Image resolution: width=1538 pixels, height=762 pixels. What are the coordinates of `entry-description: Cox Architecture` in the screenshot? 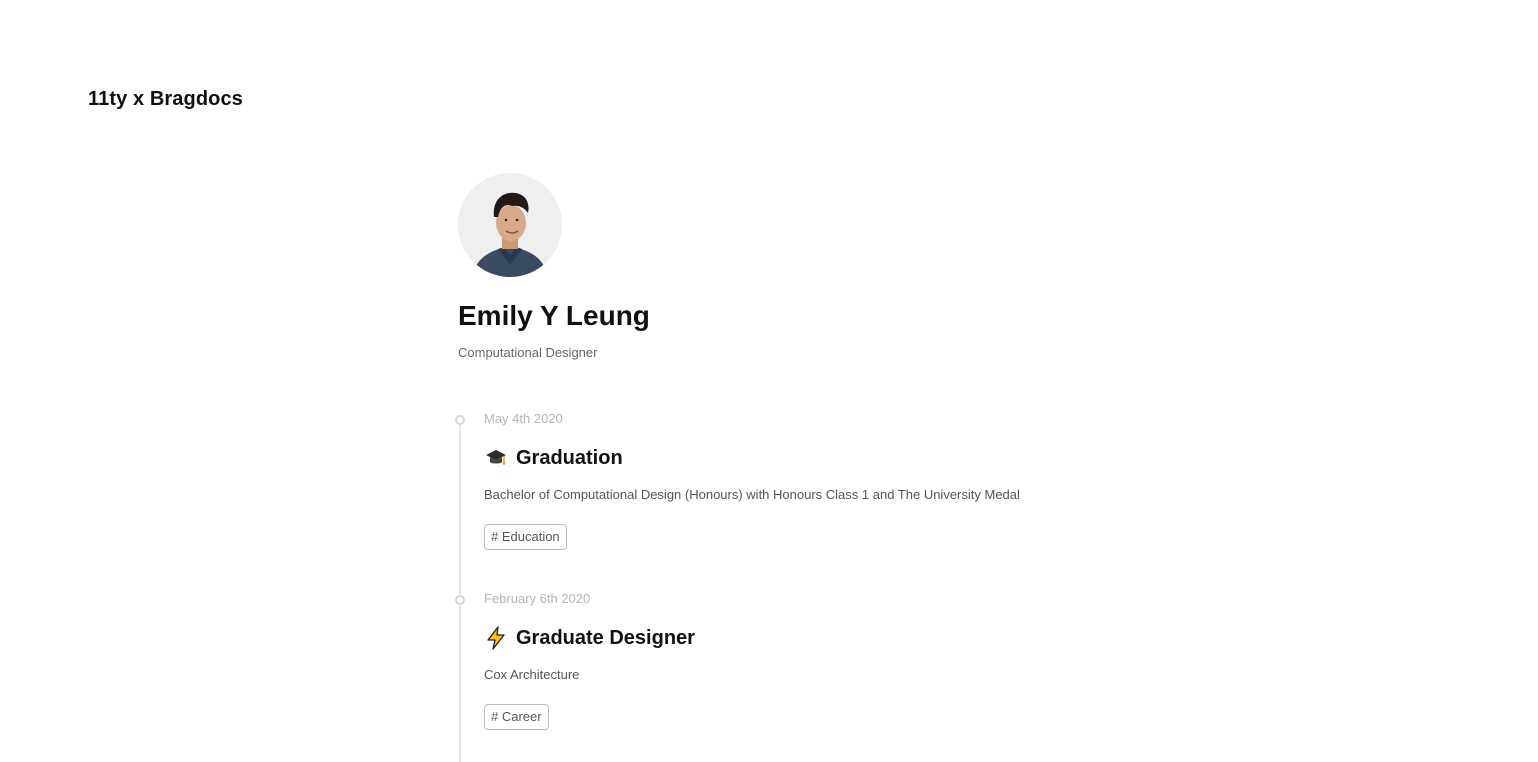 It's located at (532, 674).